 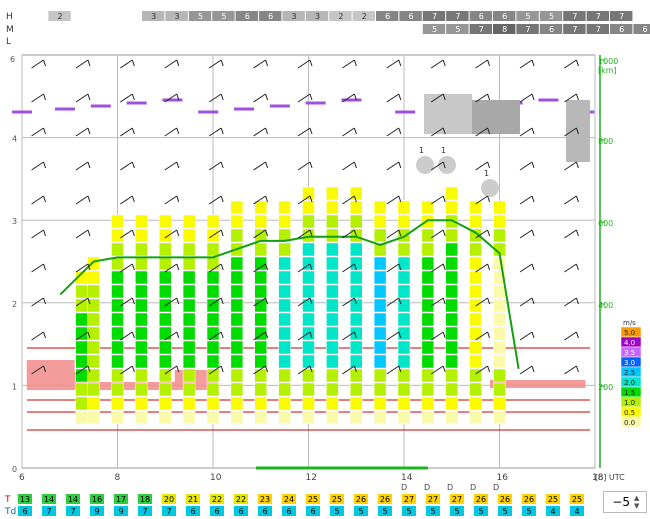 What do you see at coordinates (288, 511) in the screenshot?
I see `dewpoint-value: 6` at bounding box center [288, 511].